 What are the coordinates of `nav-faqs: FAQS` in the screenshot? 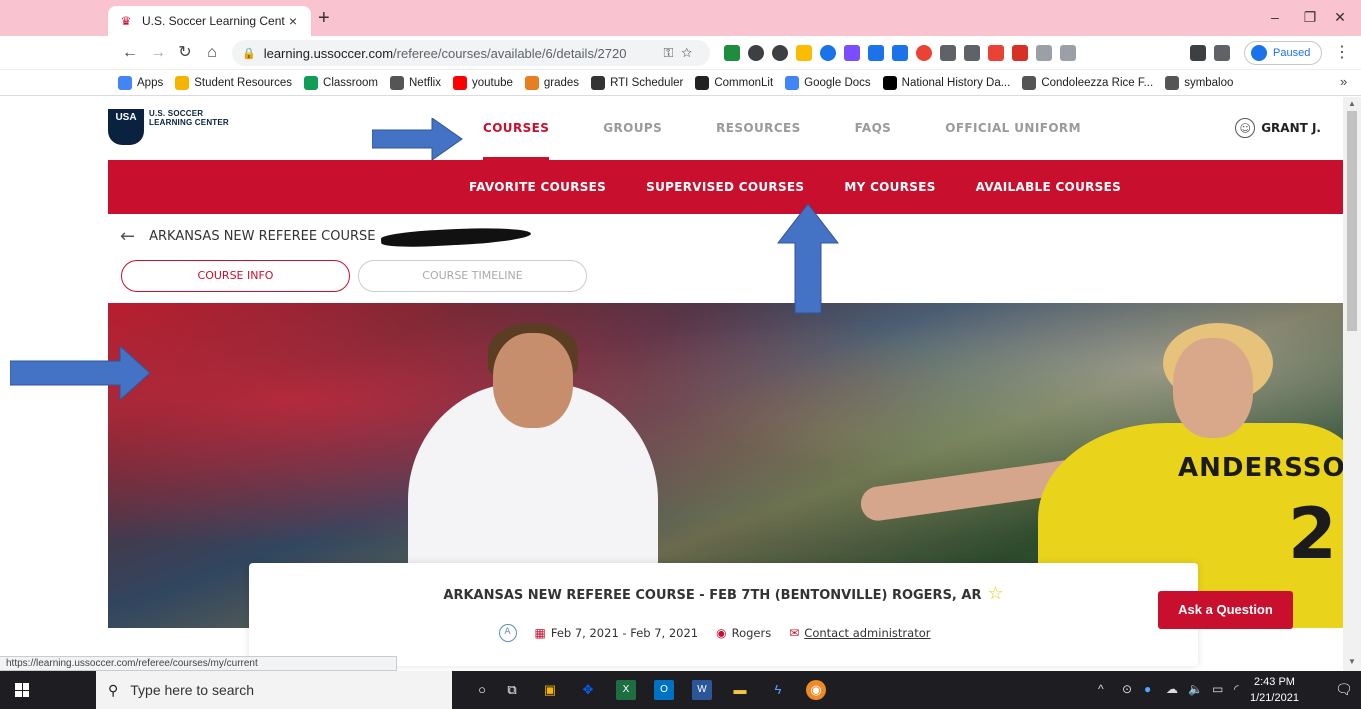 It's located at (873, 128).